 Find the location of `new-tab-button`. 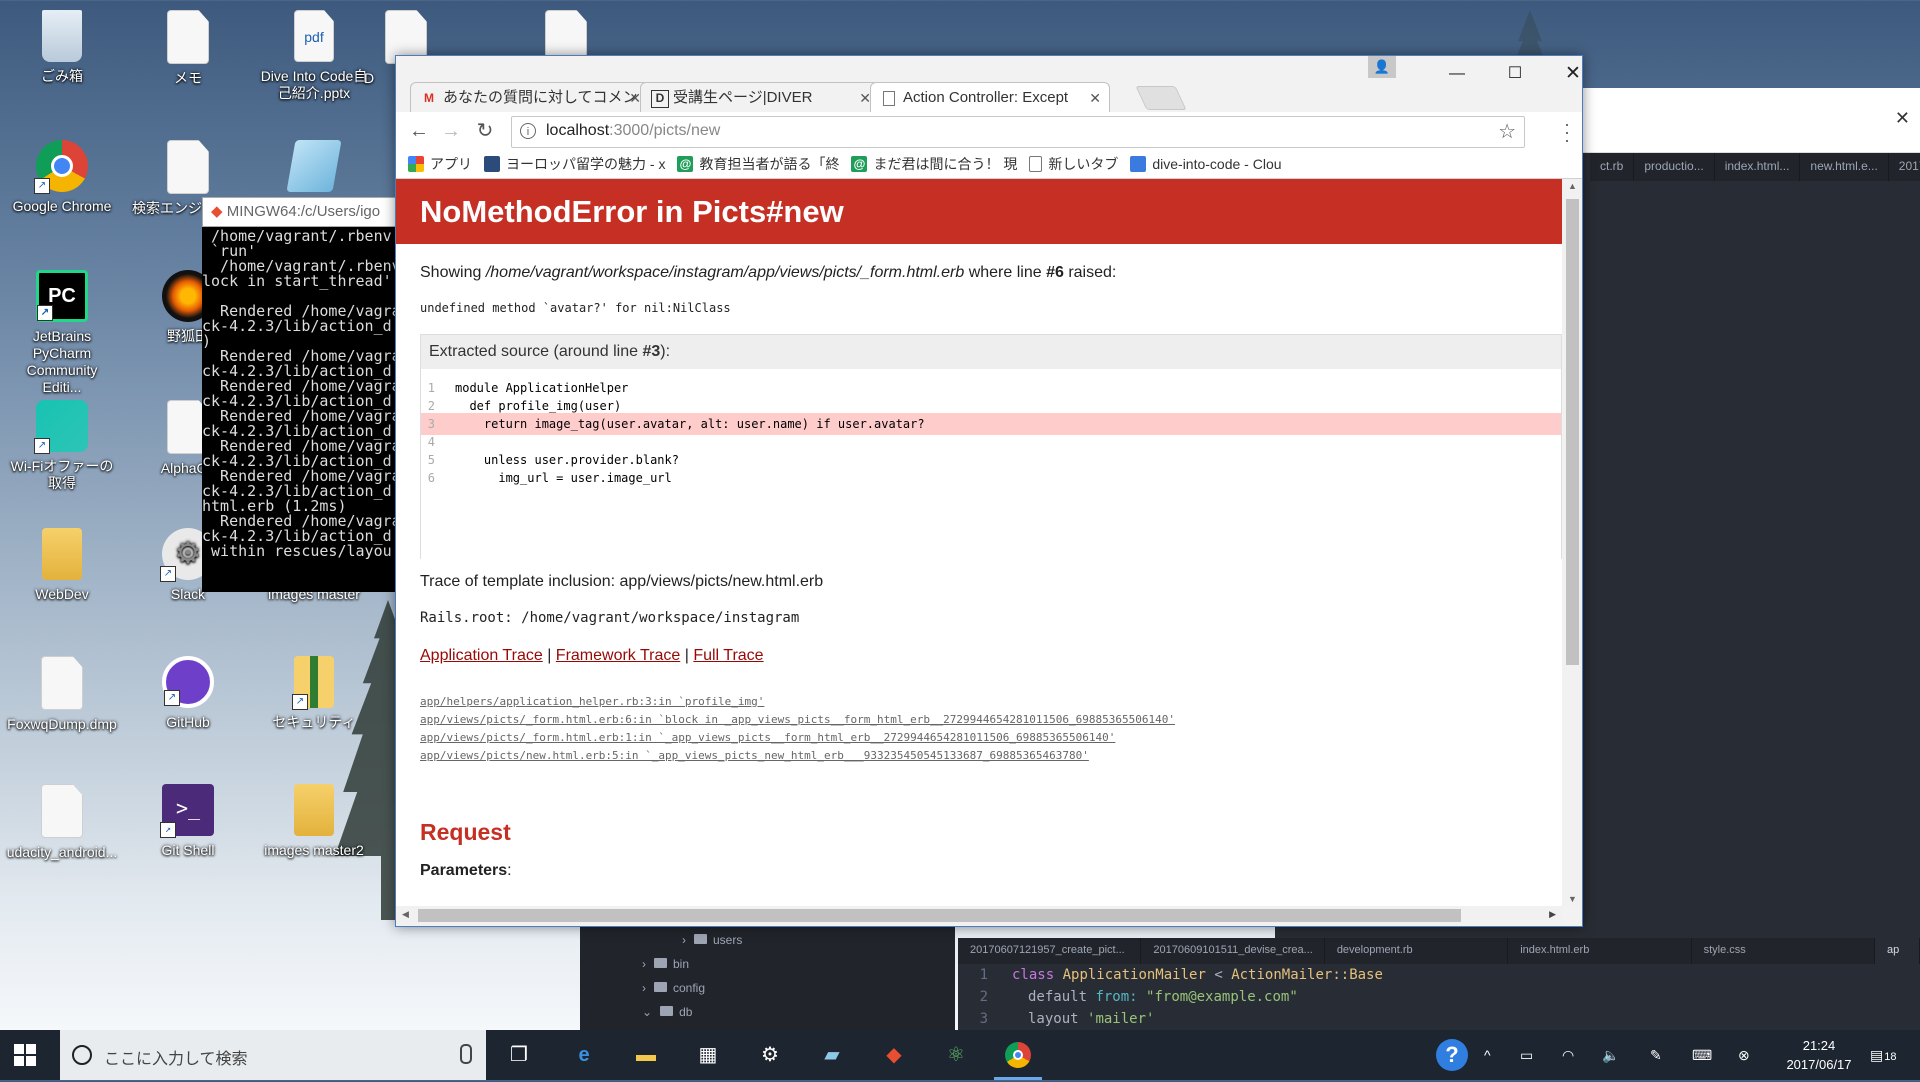

new-tab-button is located at coordinates (1161, 98).